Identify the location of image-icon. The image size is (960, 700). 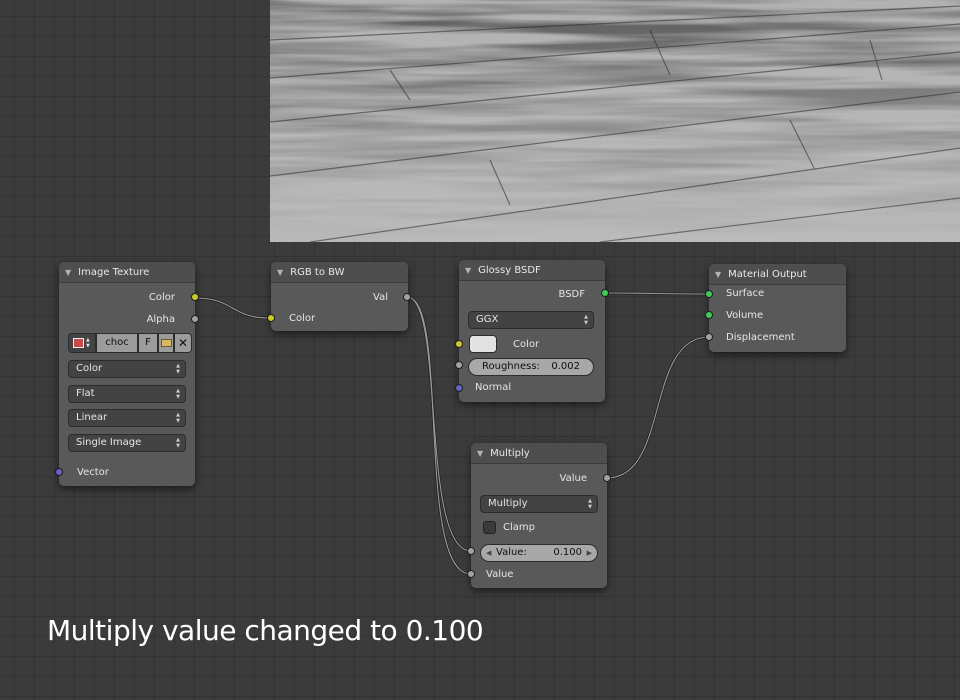
(78, 343).